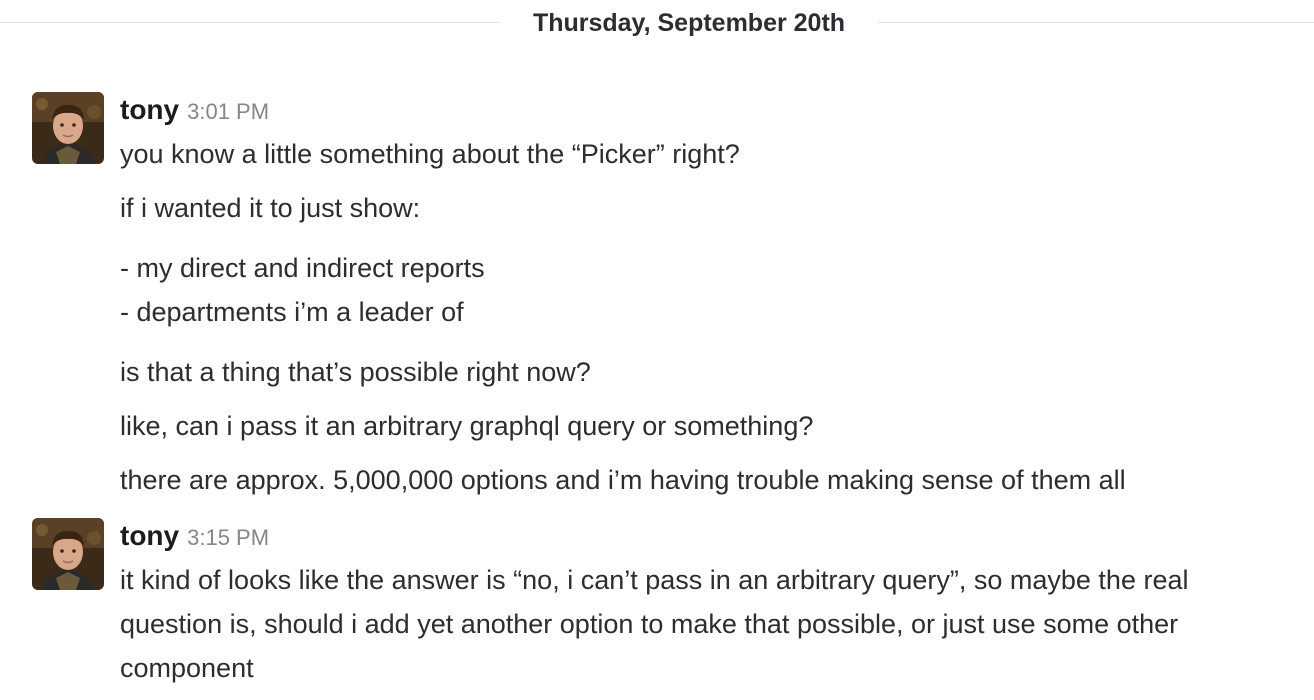 The image size is (1314, 700). What do you see at coordinates (1096, 22) in the screenshot?
I see `day-divider-rule-right` at bounding box center [1096, 22].